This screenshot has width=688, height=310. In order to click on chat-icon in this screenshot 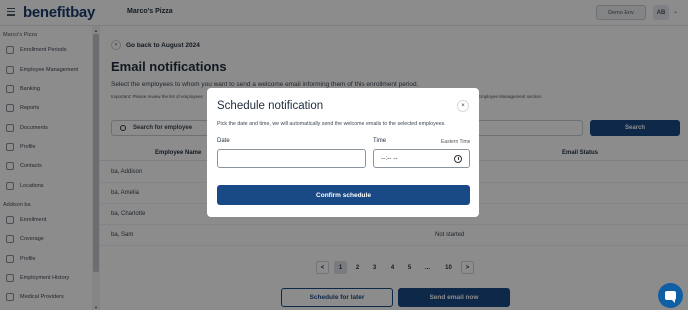, I will do `click(670, 297)`.